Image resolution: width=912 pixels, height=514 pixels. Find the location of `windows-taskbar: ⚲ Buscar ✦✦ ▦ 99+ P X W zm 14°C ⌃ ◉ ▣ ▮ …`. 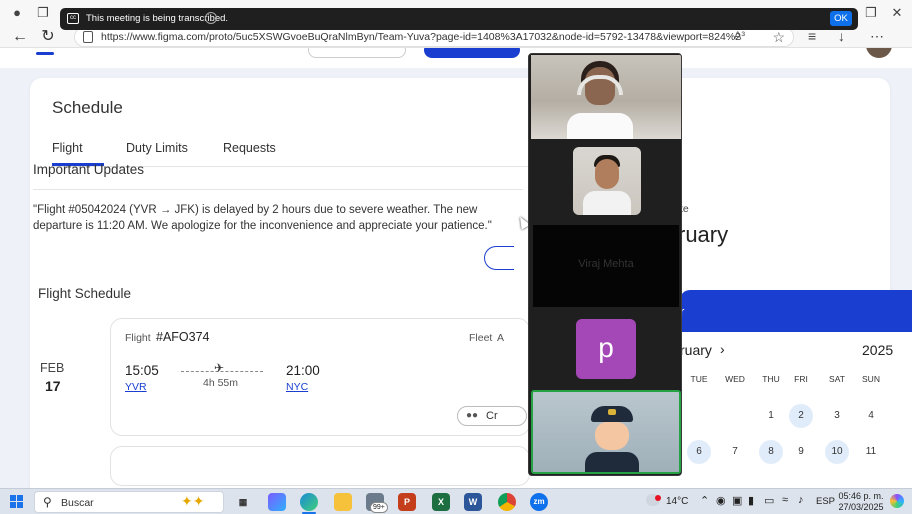

windows-taskbar: ⚲ Buscar ✦✦ ▦ 99+ P X W zm 14°C ⌃ ◉ ▣ ▮ … is located at coordinates (456, 501).